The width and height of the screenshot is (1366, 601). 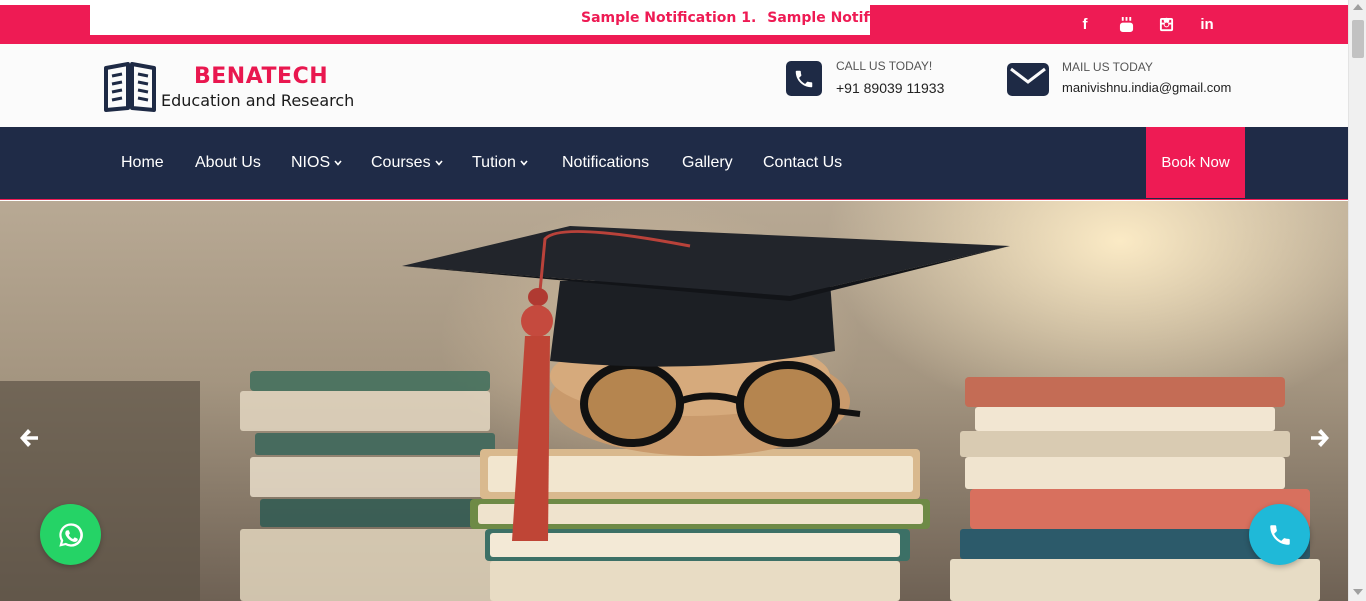 I want to click on linkedin-icon: in, so click(x=1207, y=24).